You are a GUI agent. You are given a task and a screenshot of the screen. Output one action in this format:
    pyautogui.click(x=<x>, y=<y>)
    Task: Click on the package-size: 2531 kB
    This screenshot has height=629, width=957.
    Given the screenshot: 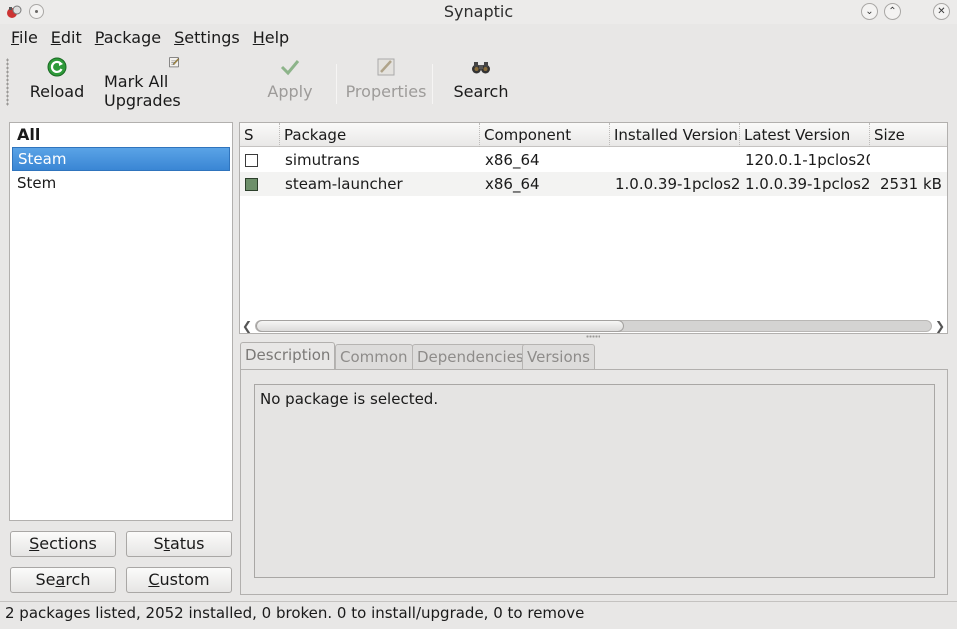 What is the action you would take?
    pyautogui.click(x=911, y=184)
    